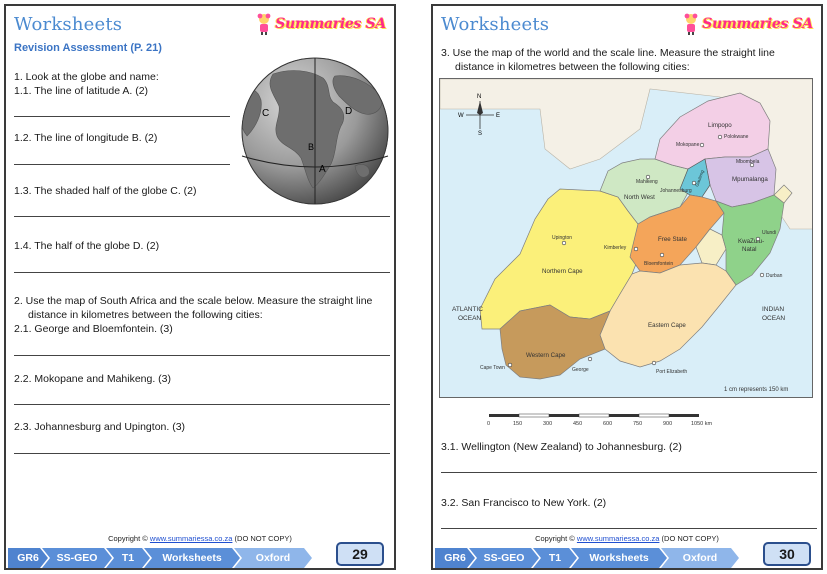 The height and width of the screenshot is (574, 827). I want to click on scale-tick-450: 450, so click(577, 424).